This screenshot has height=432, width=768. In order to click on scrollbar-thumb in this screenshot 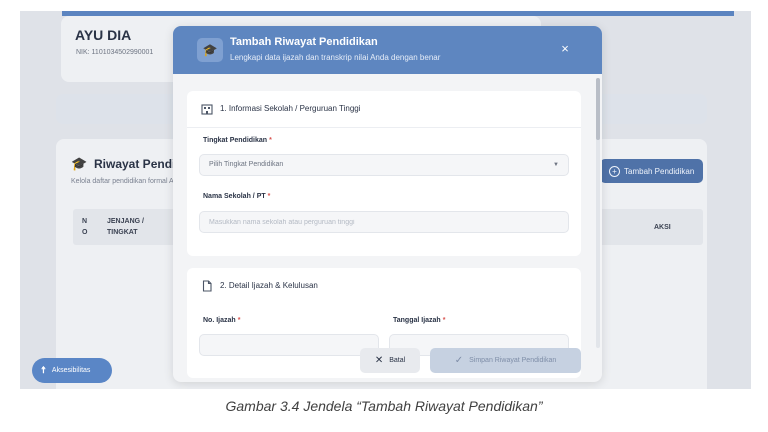, I will do `click(598, 109)`.